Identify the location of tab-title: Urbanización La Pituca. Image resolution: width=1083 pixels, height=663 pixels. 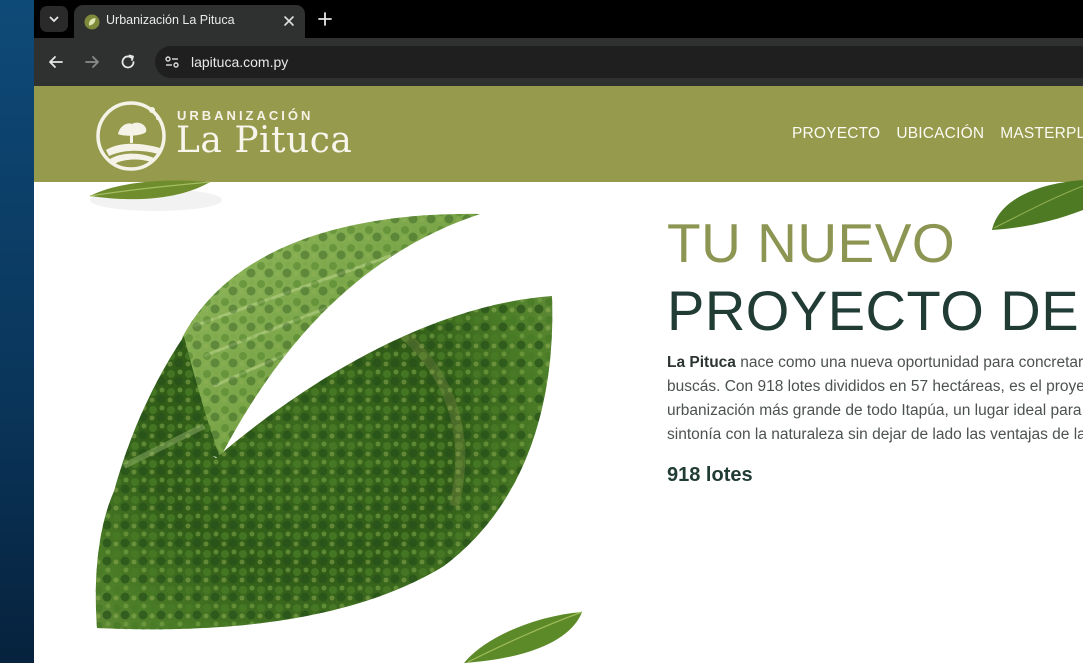
(170, 20).